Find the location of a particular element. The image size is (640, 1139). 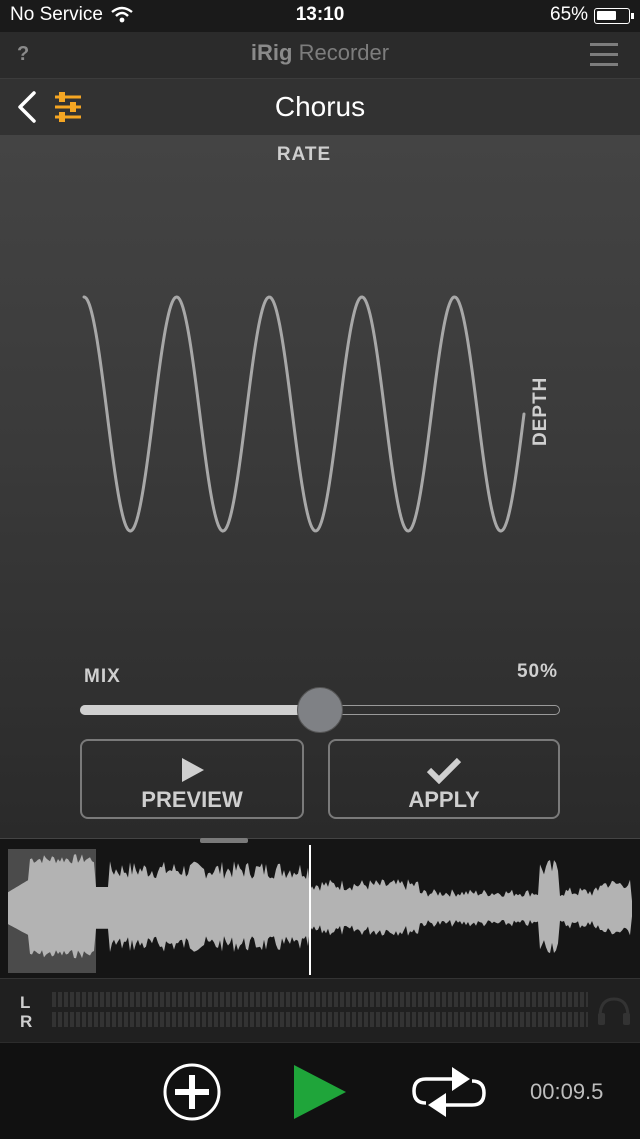

battery-icon is located at coordinates (612, 16).